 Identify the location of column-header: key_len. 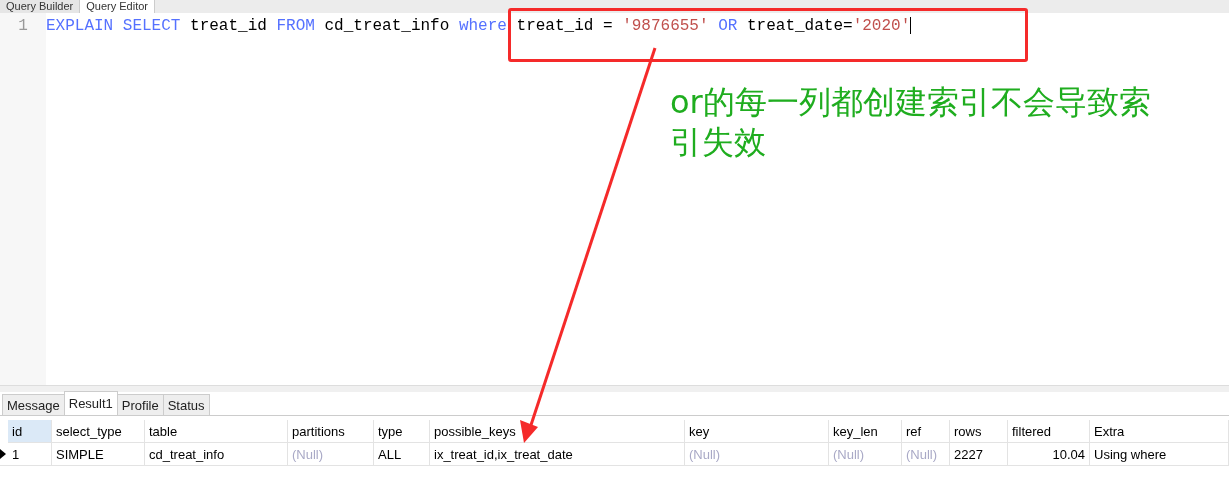
(865, 431).